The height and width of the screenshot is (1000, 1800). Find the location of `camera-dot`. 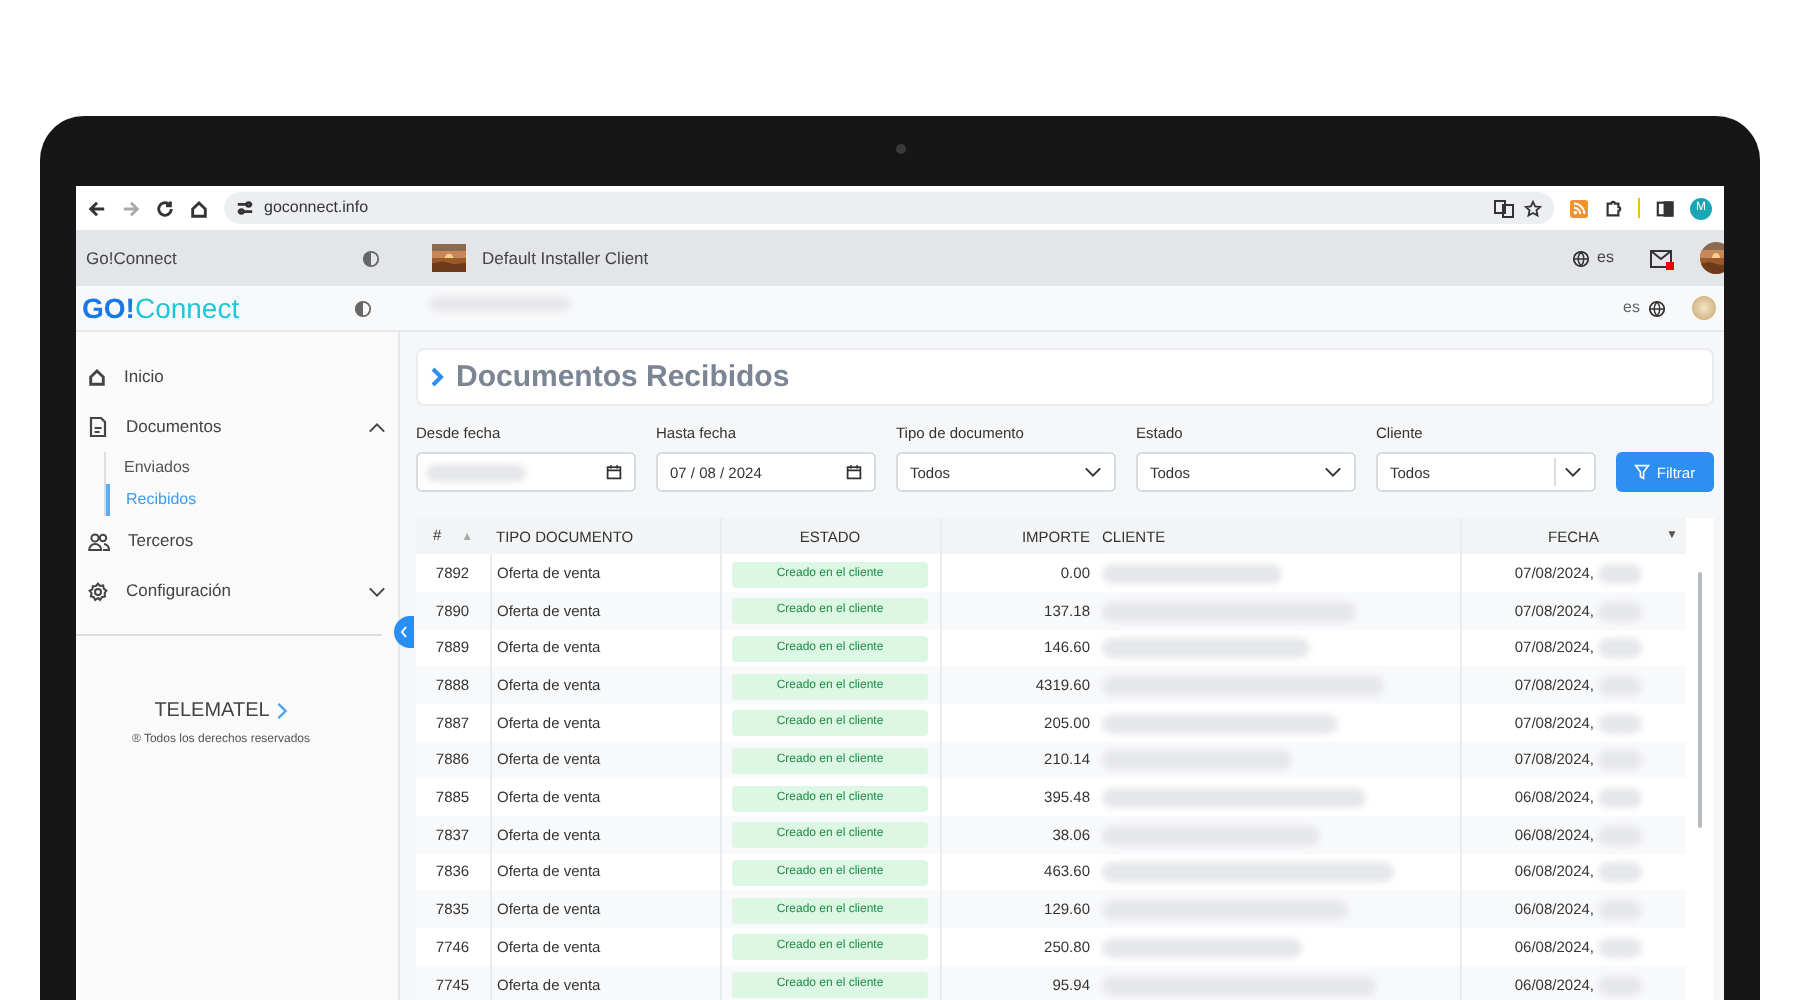

camera-dot is located at coordinates (900, 149).